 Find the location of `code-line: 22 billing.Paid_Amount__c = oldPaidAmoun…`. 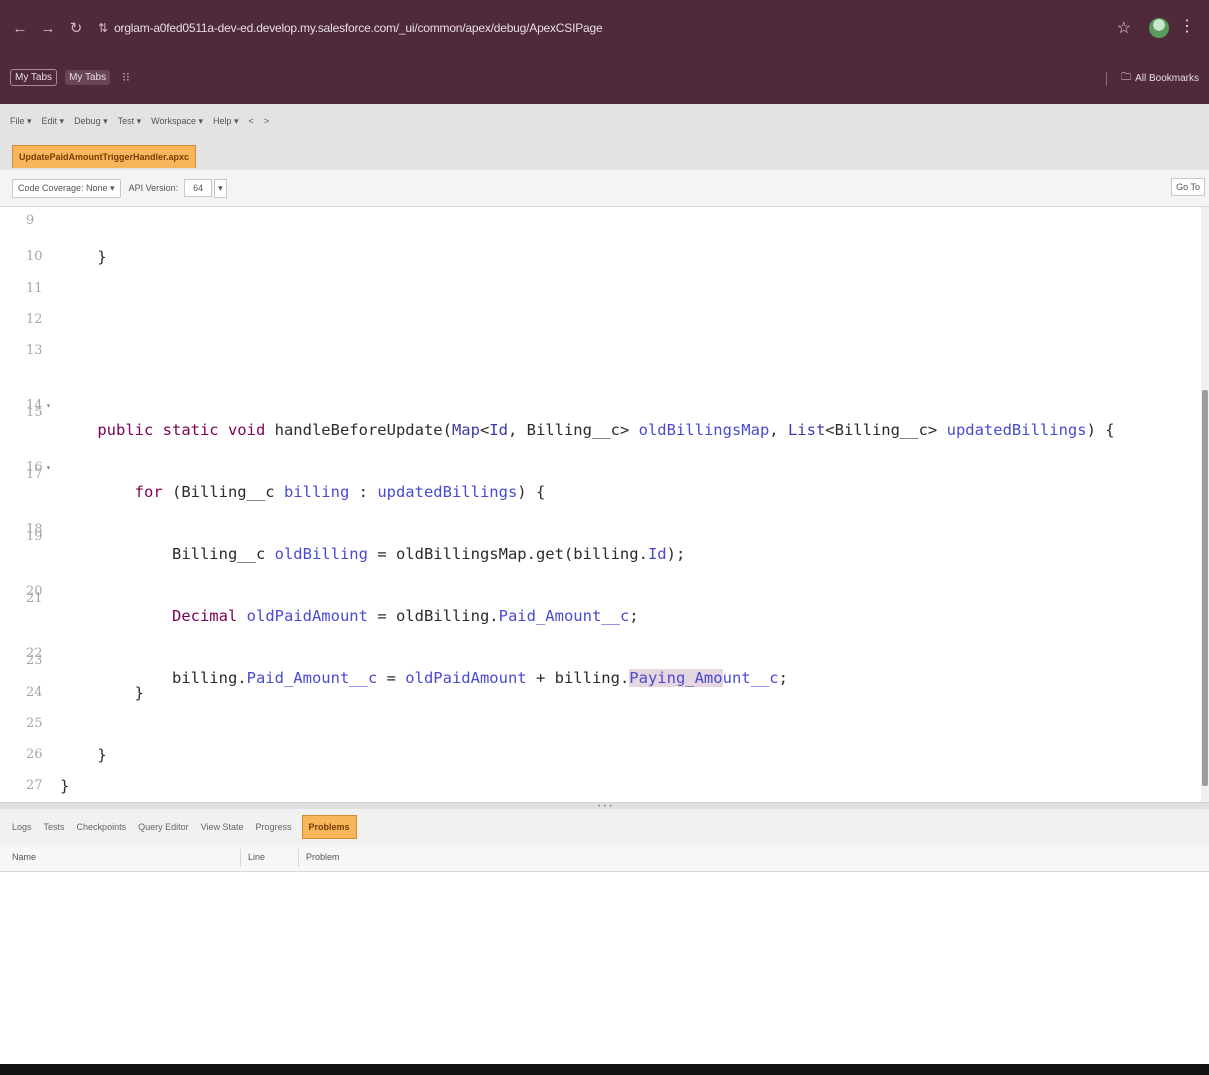

code-line: 22 billing.Paid_Amount__c = oldPaidAmoun… is located at coordinates (600, 652).